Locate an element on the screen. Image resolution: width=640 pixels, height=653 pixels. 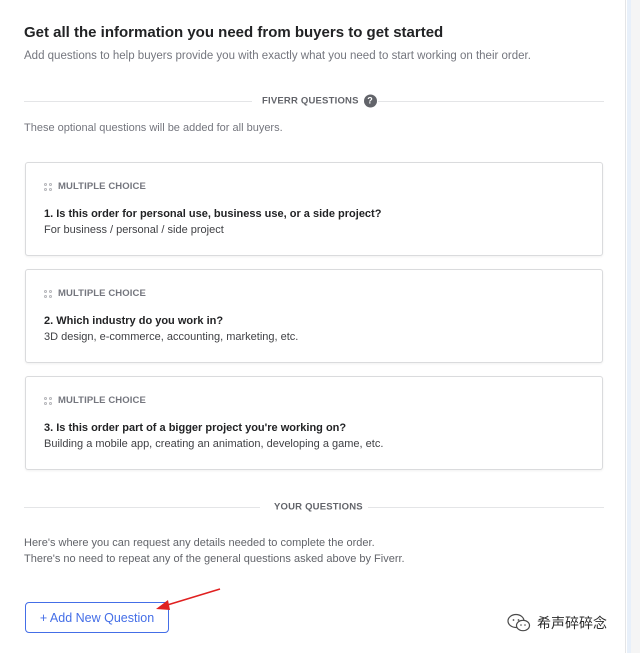
watermark: 希声碎碎念 is located at coordinates (557, 623).